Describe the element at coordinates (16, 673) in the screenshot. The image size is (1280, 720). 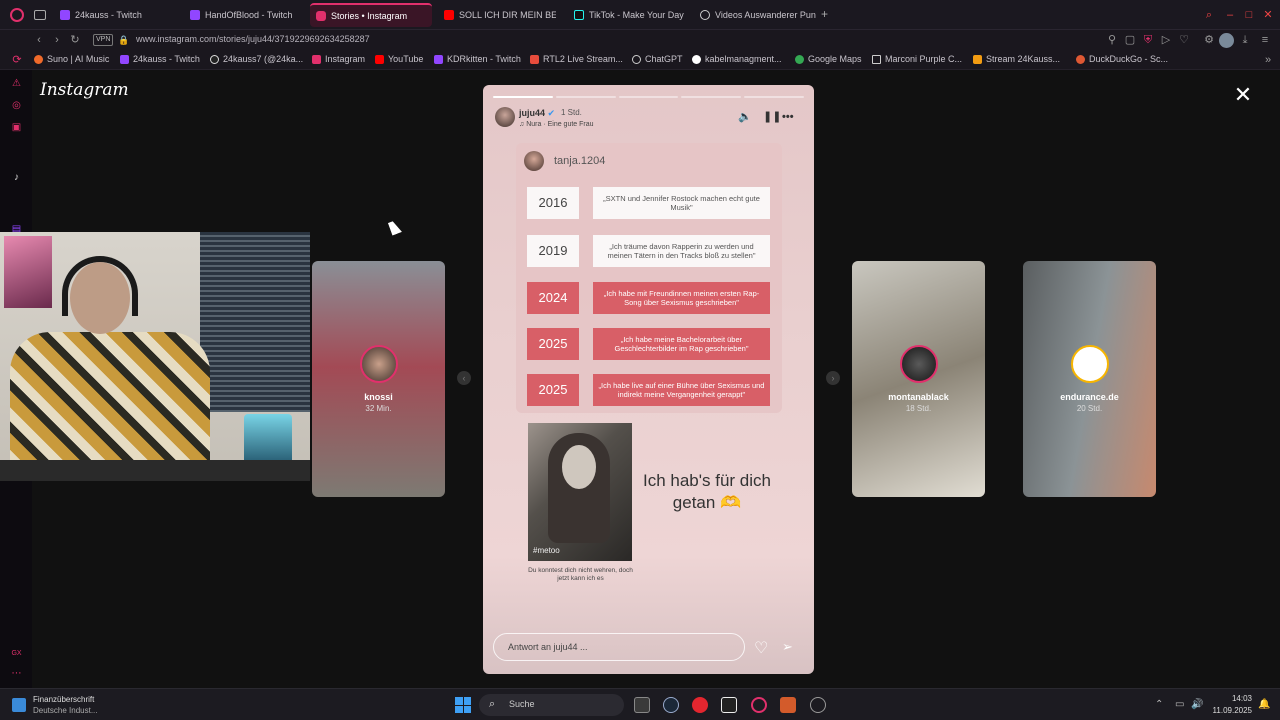
I see `sidebar-more-icon: ⋯` at that location.